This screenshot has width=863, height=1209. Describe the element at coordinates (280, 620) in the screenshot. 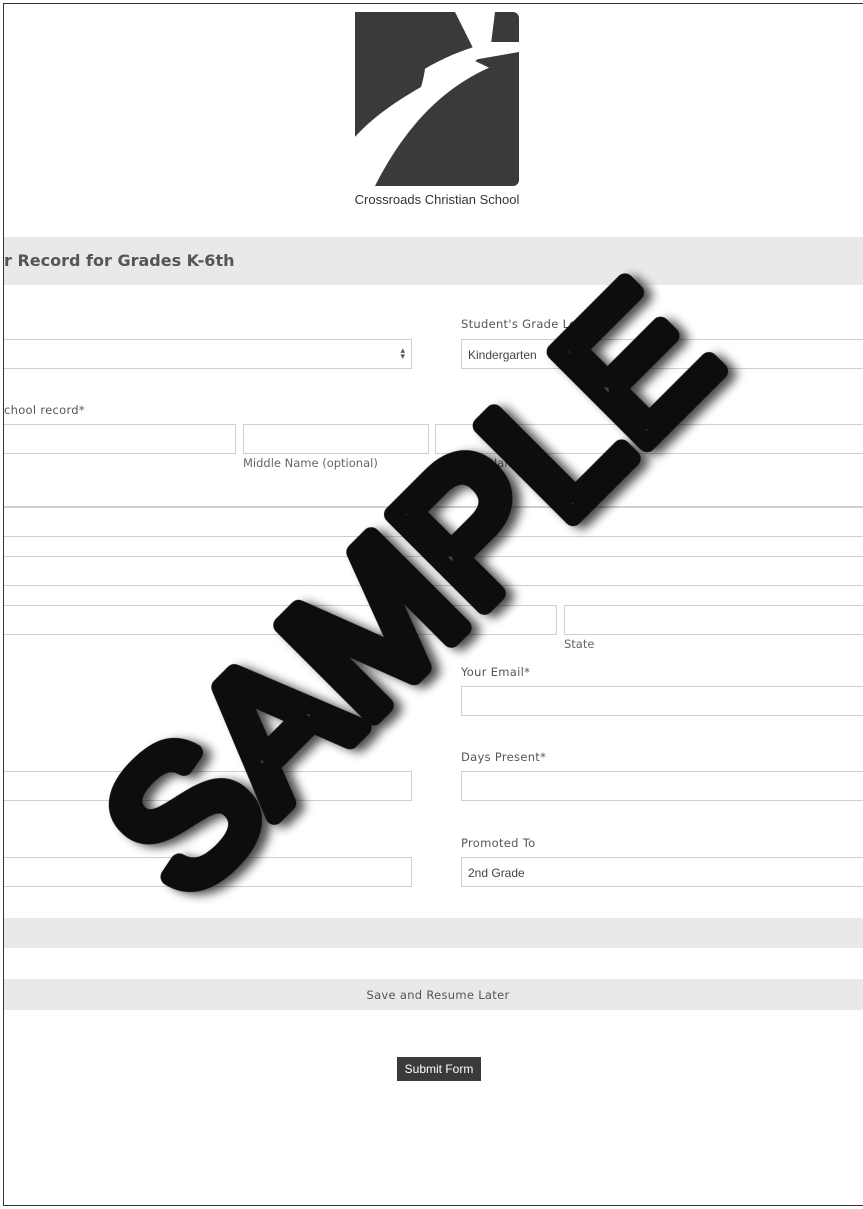

I see `city-input` at that location.